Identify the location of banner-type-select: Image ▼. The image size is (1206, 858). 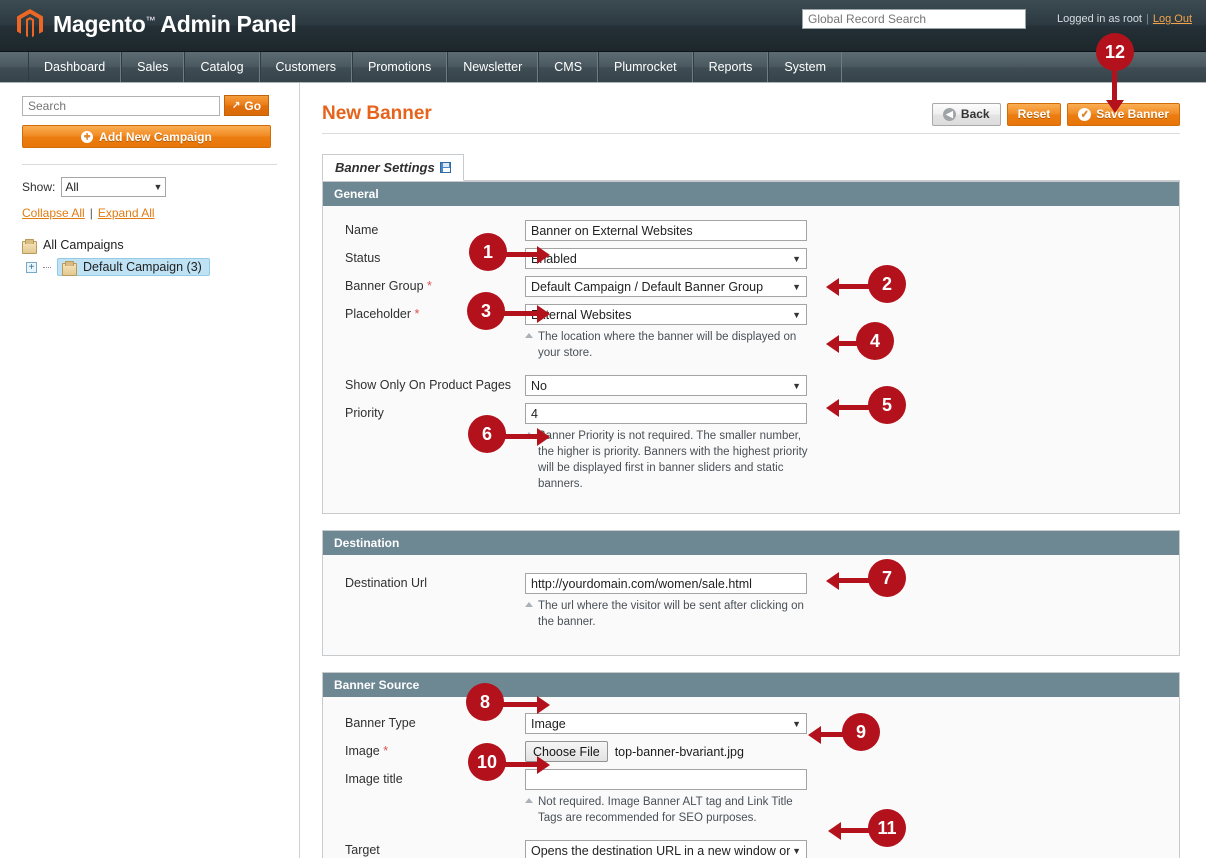
(666, 723).